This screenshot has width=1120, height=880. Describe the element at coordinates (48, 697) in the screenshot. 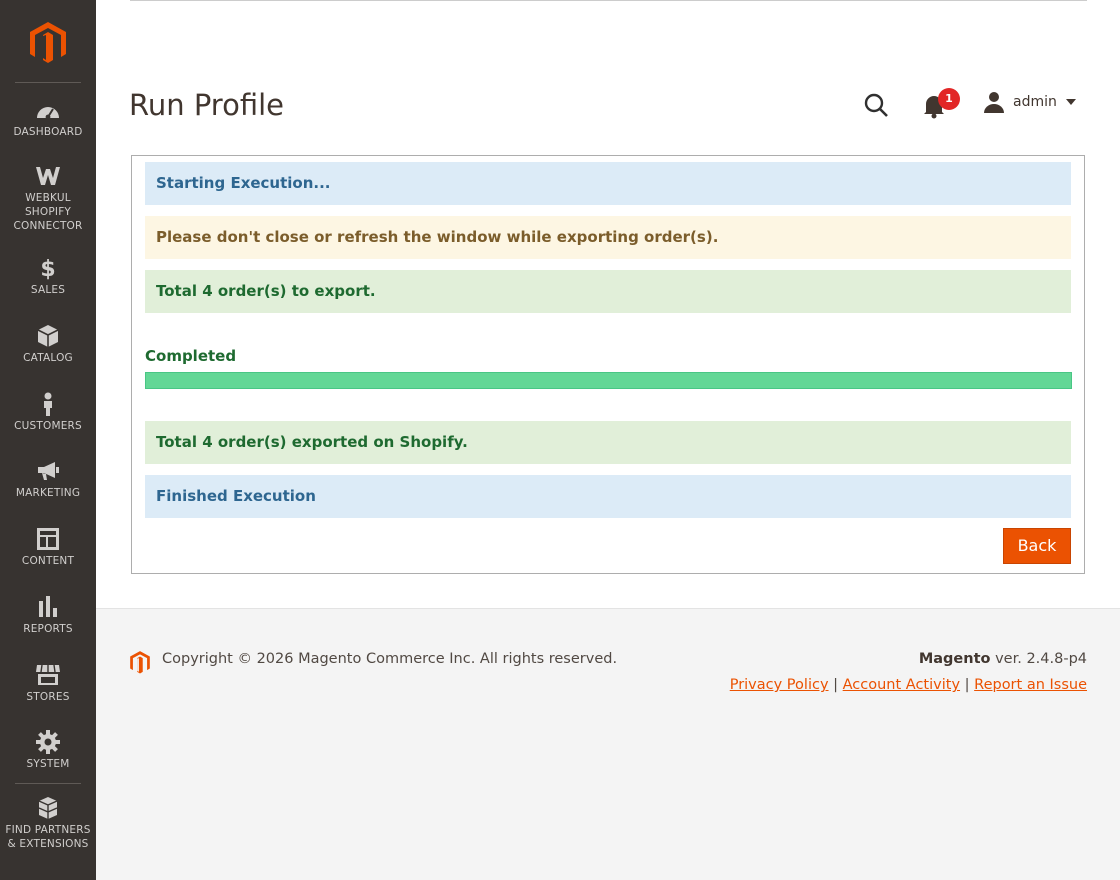

I see `nav-label: STORES` at that location.